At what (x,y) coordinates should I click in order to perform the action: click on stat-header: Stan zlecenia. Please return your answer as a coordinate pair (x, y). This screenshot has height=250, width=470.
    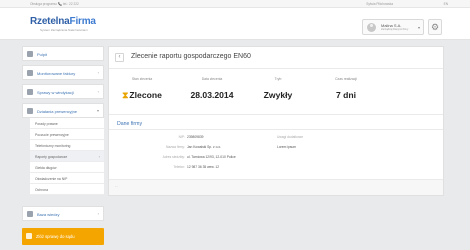
    Looking at the image, I should click on (142, 79).